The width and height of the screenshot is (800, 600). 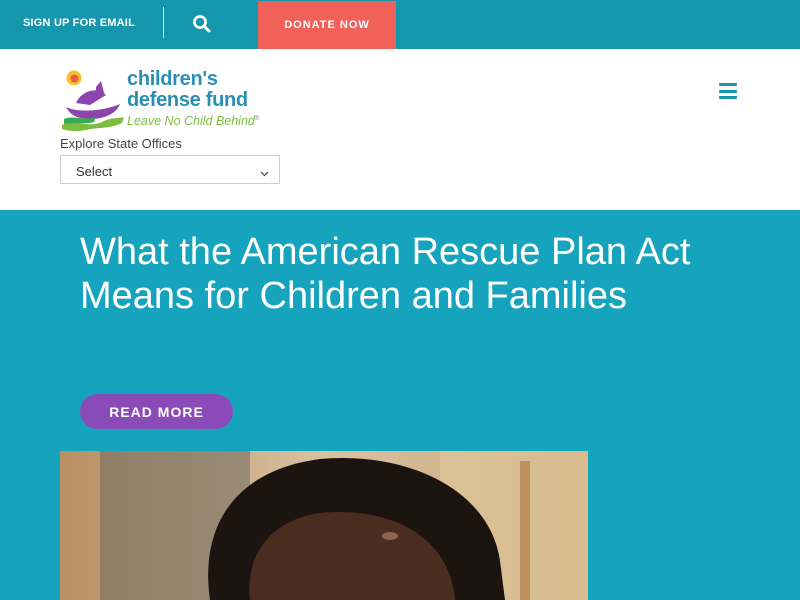 What do you see at coordinates (257, 119) in the screenshot?
I see `registered-mark: ®` at bounding box center [257, 119].